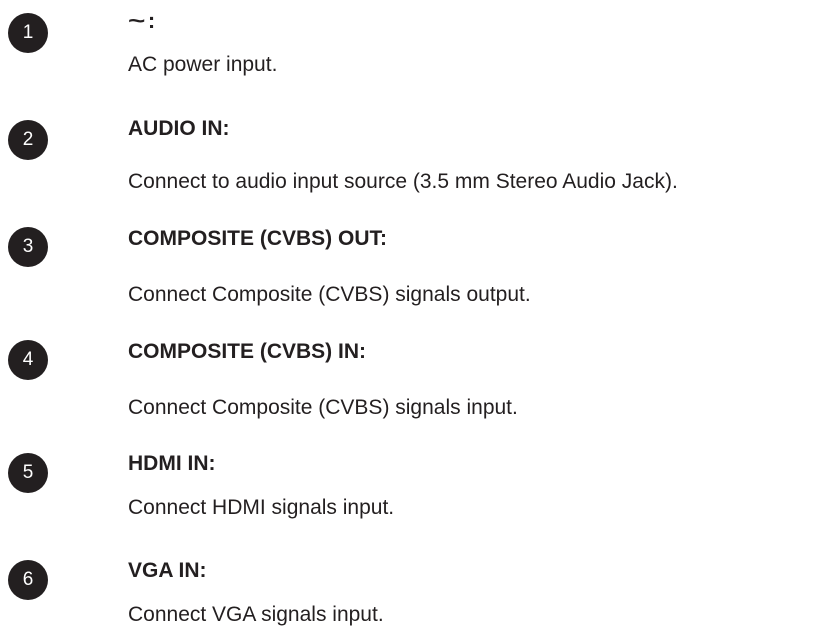 This screenshot has width=826, height=628. Describe the element at coordinates (28, 580) in the screenshot. I see `item-number-badge: 6` at that location.